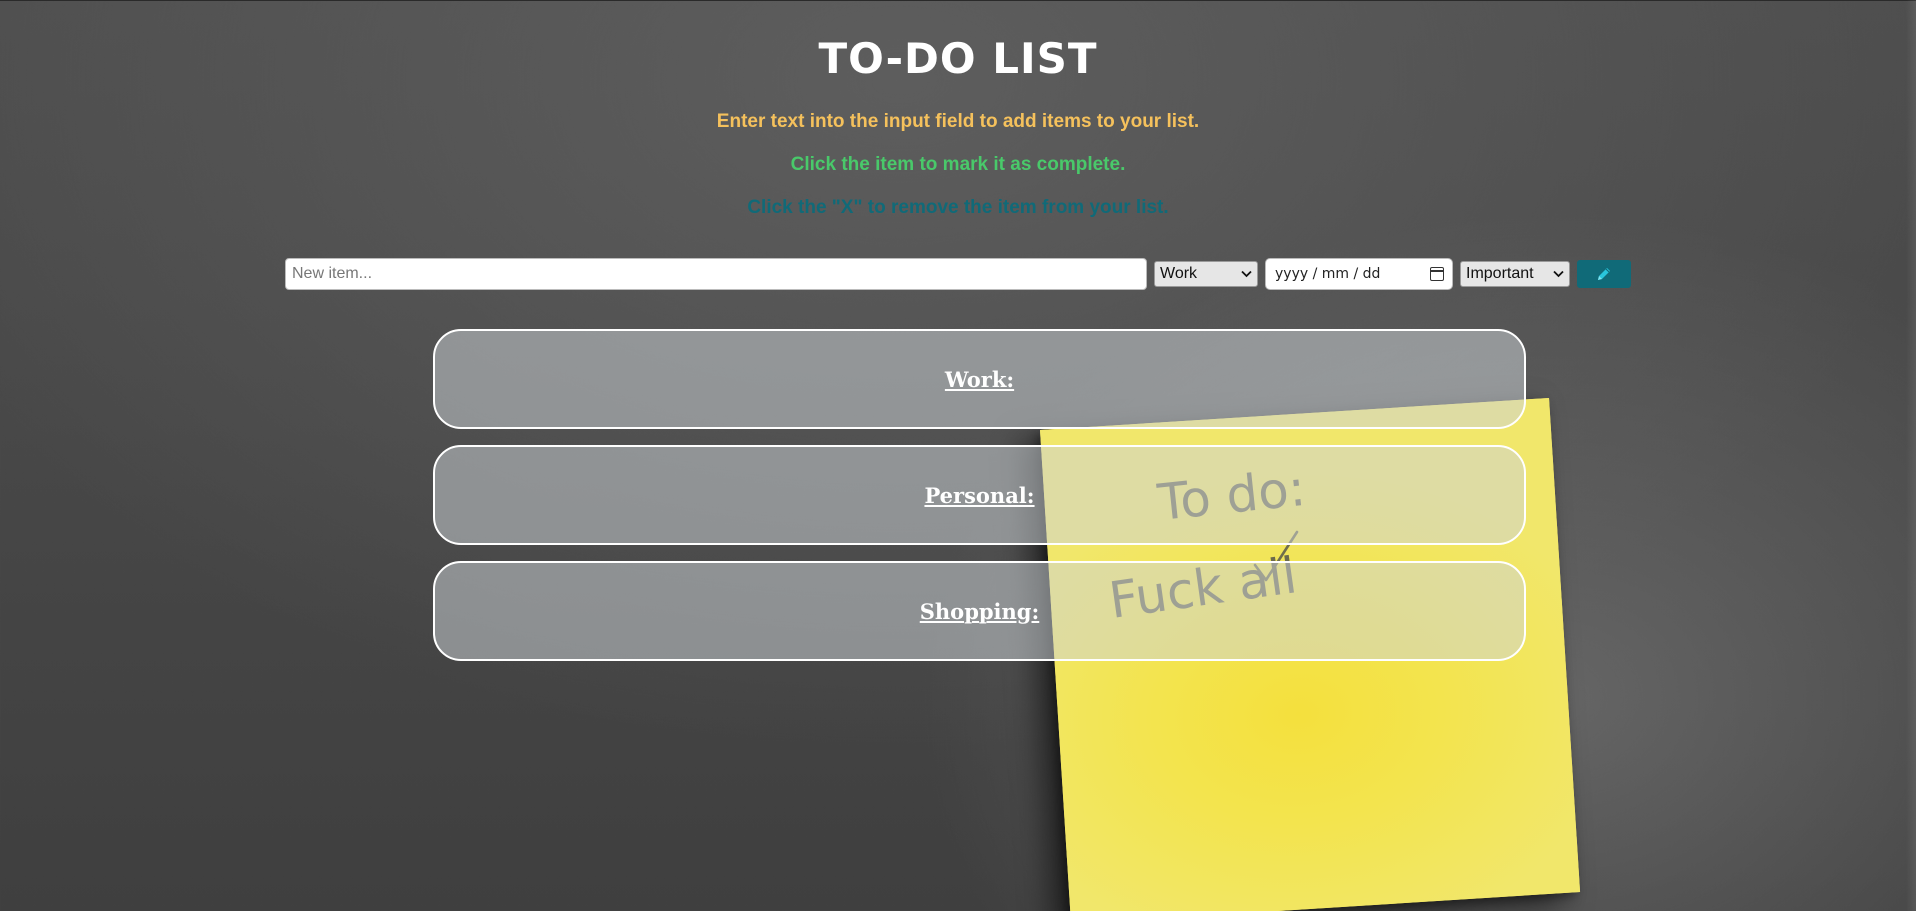 The height and width of the screenshot is (911, 1916). Describe the element at coordinates (958, 164) in the screenshot. I see `instruction-complete: Click the item to mark it as complete.` at that location.